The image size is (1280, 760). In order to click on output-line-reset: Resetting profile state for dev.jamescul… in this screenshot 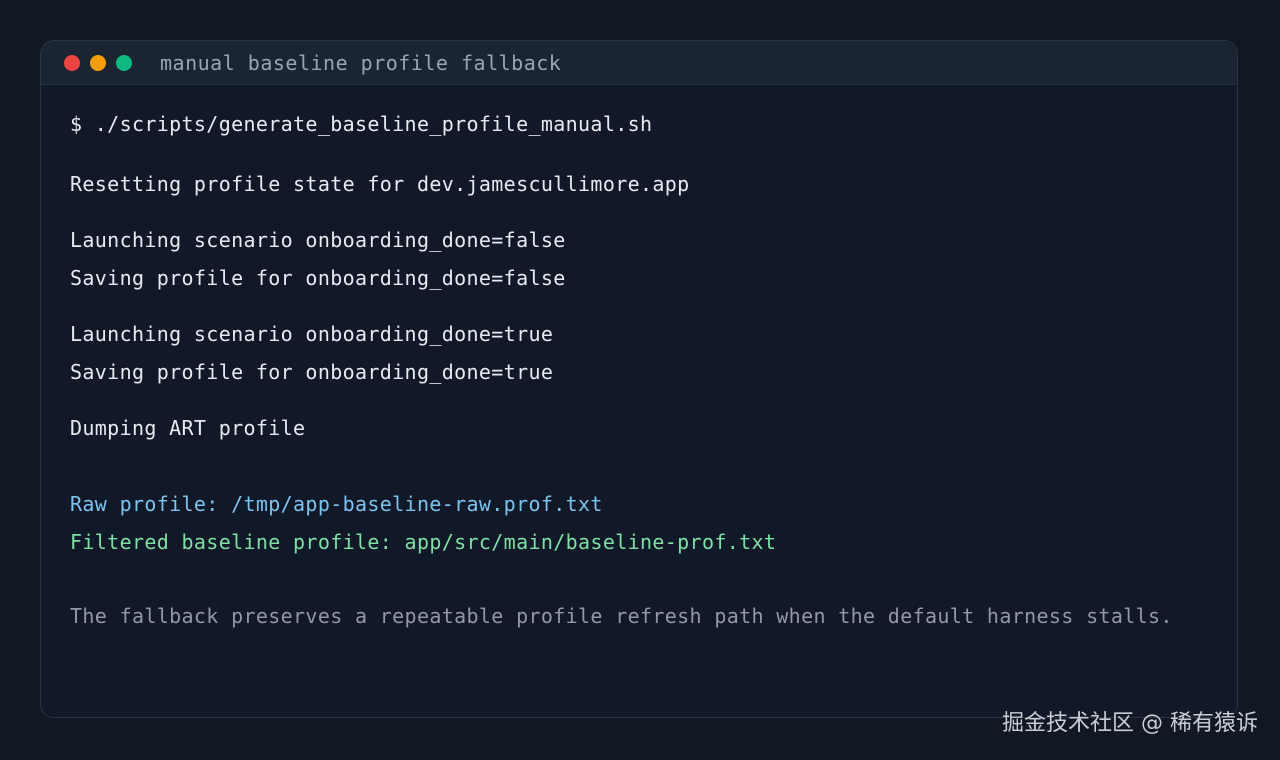, I will do `click(380, 184)`.